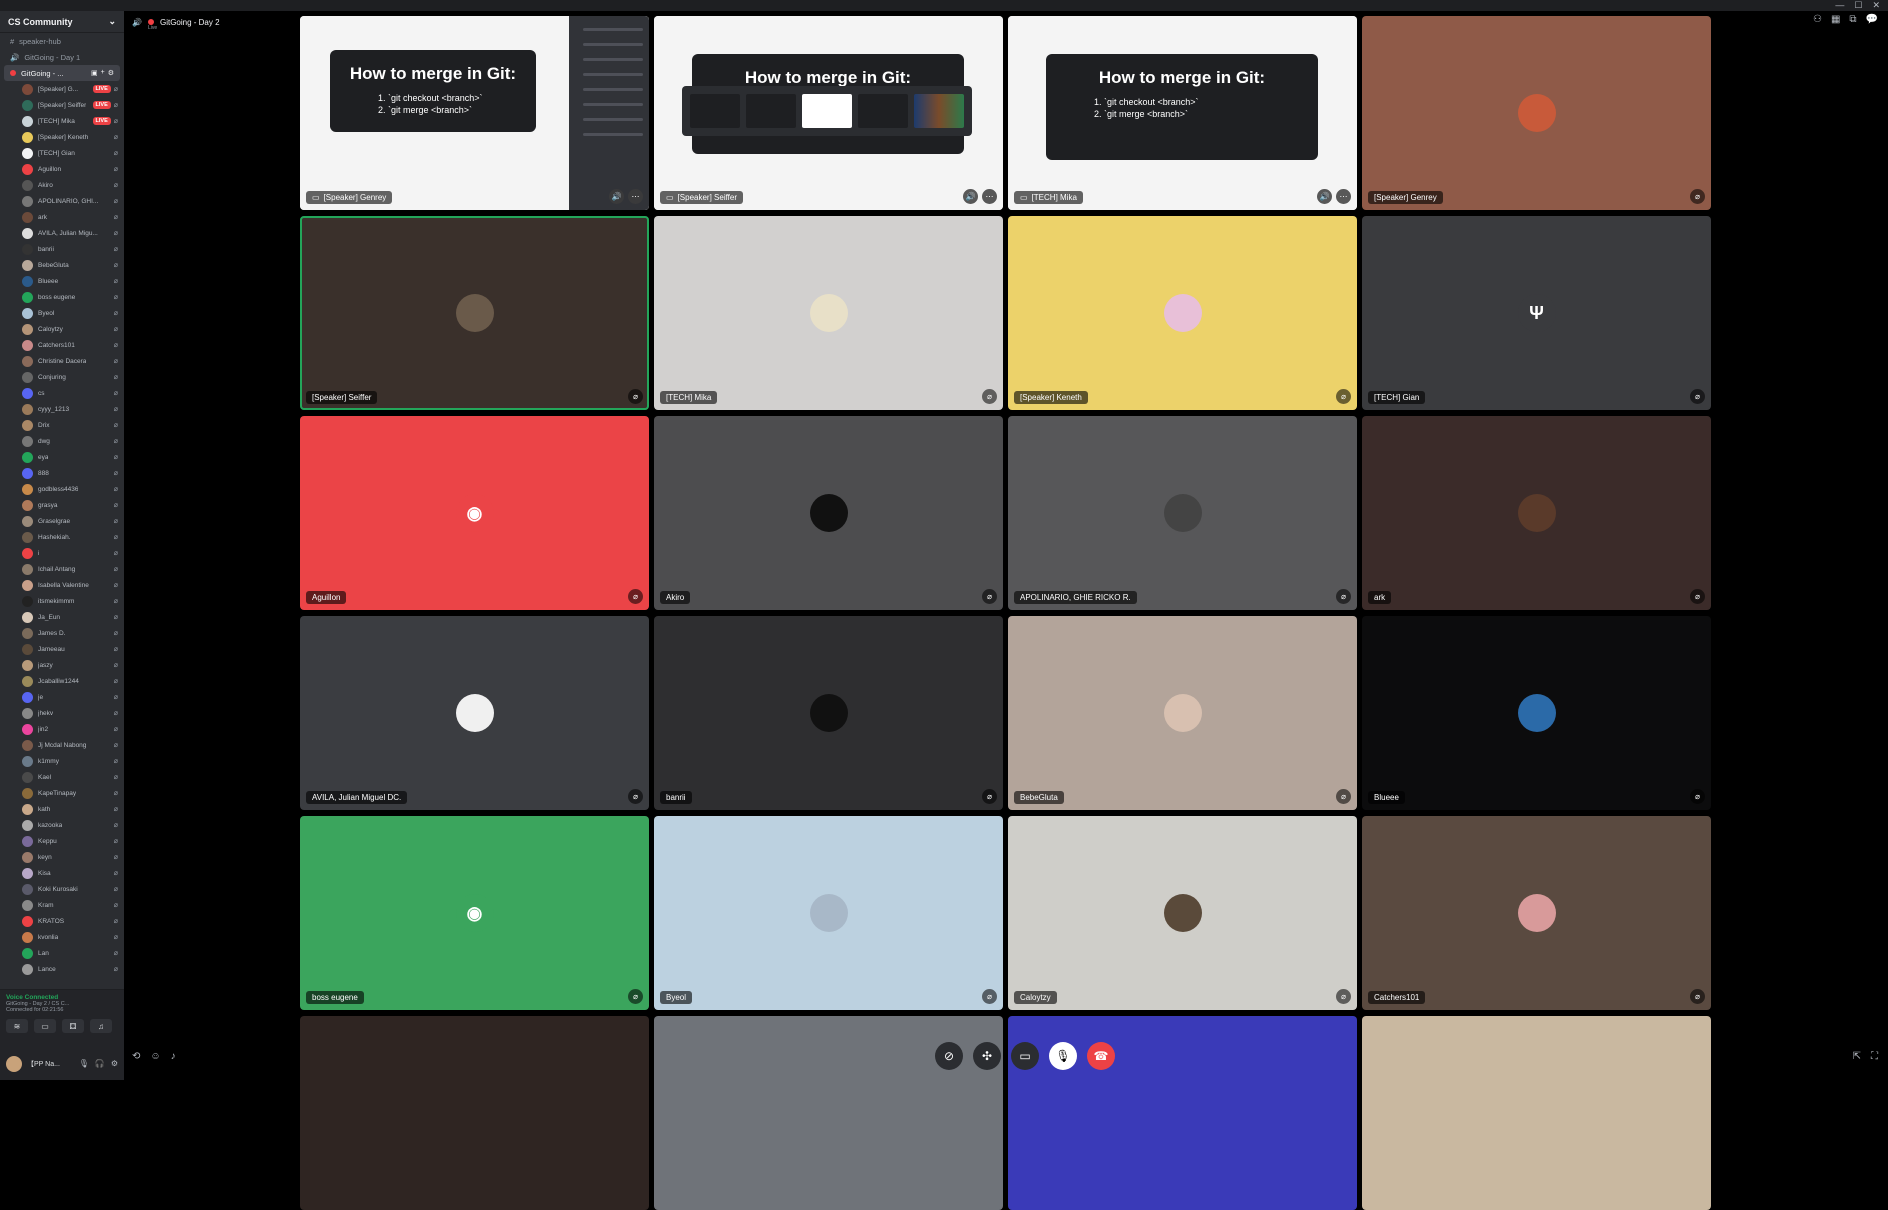 The height and width of the screenshot is (1210, 1888). What do you see at coordinates (70, 201) in the screenshot?
I see `list-item: APOLINARIO, GHI...⌀` at bounding box center [70, 201].